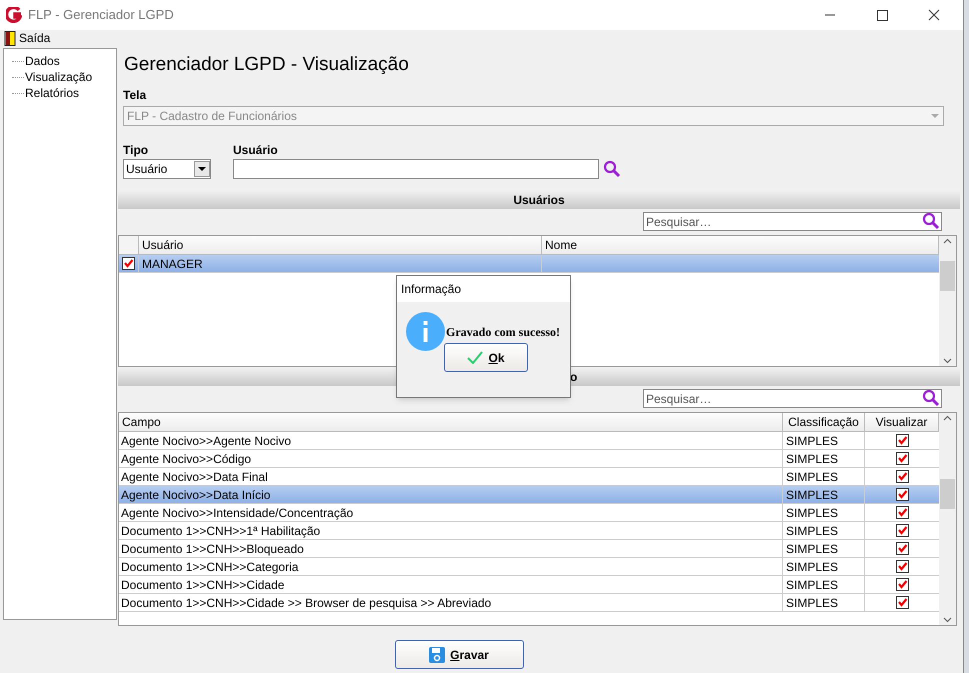 The width and height of the screenshot is (969, 673). What do you see at coordinates (340, 245) in the screenshot?
I see `column-header: Usuário` at bounding box center [340, 245].